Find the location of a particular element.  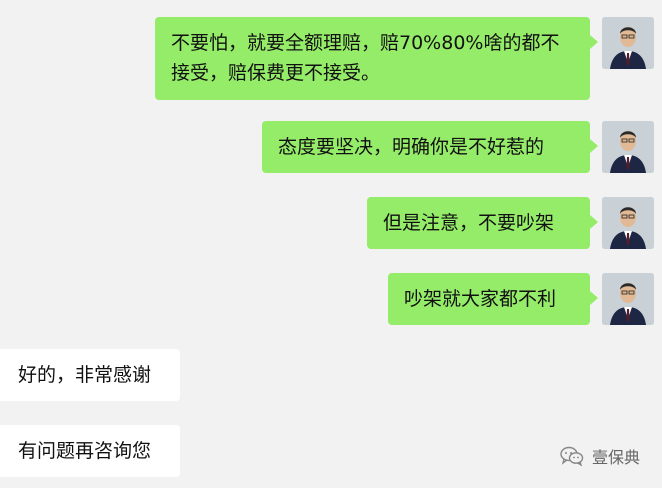

message-bubble-outgoing: 态度要坚决，明确你是不好惹的 is located at coordinates (430, 147).